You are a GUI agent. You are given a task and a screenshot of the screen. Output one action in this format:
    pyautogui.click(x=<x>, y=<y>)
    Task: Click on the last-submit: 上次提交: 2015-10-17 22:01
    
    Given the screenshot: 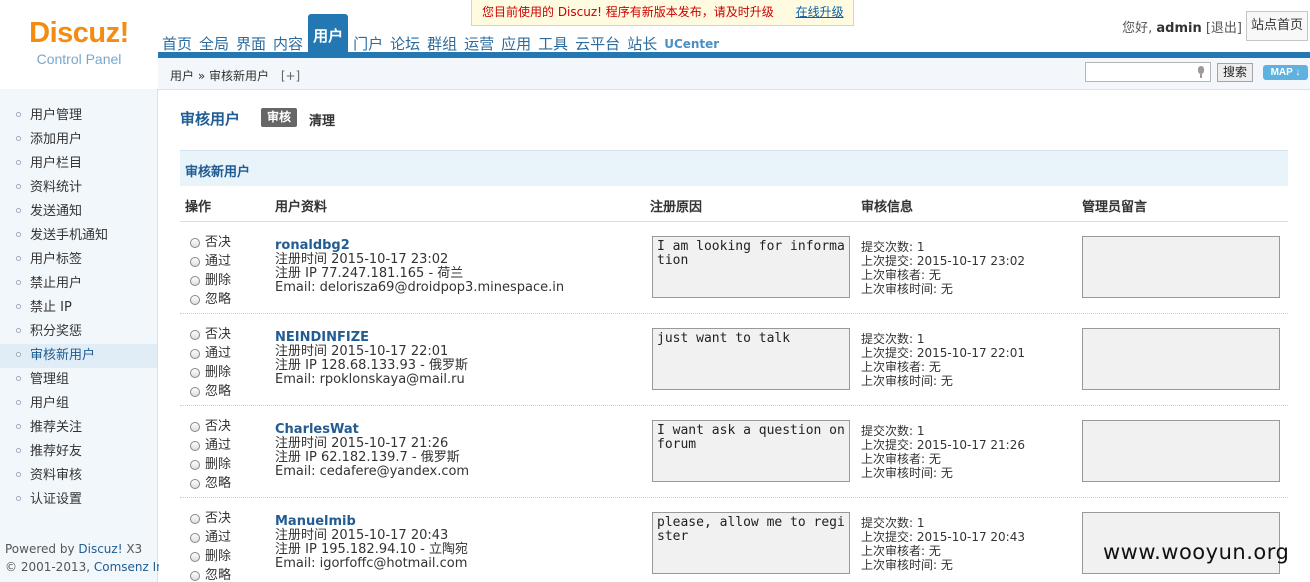 What is the action you would take?
    pyautogui.click(x=943, y=353)
    